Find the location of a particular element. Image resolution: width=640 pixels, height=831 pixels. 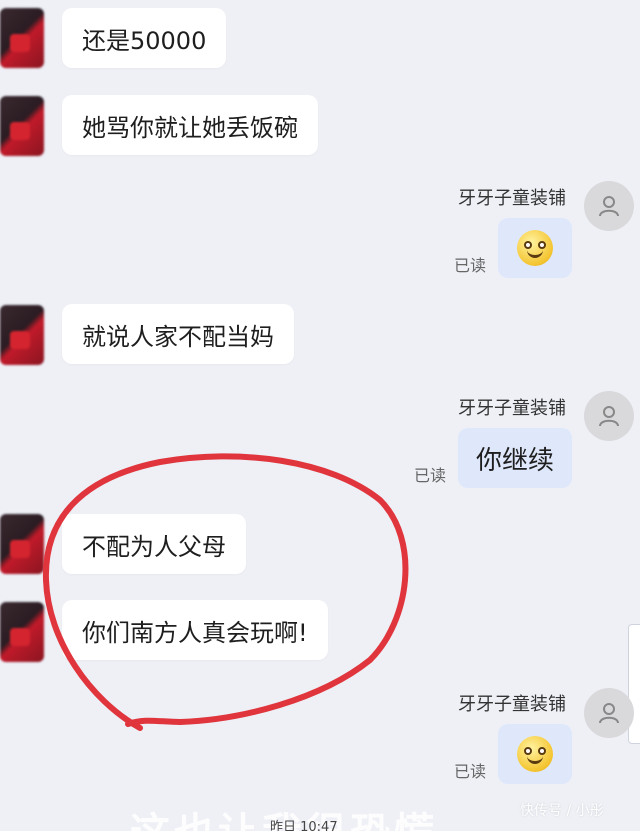

message-bubble-left: 你们南方人真会玩啊! is located at coordinates (195, 630).